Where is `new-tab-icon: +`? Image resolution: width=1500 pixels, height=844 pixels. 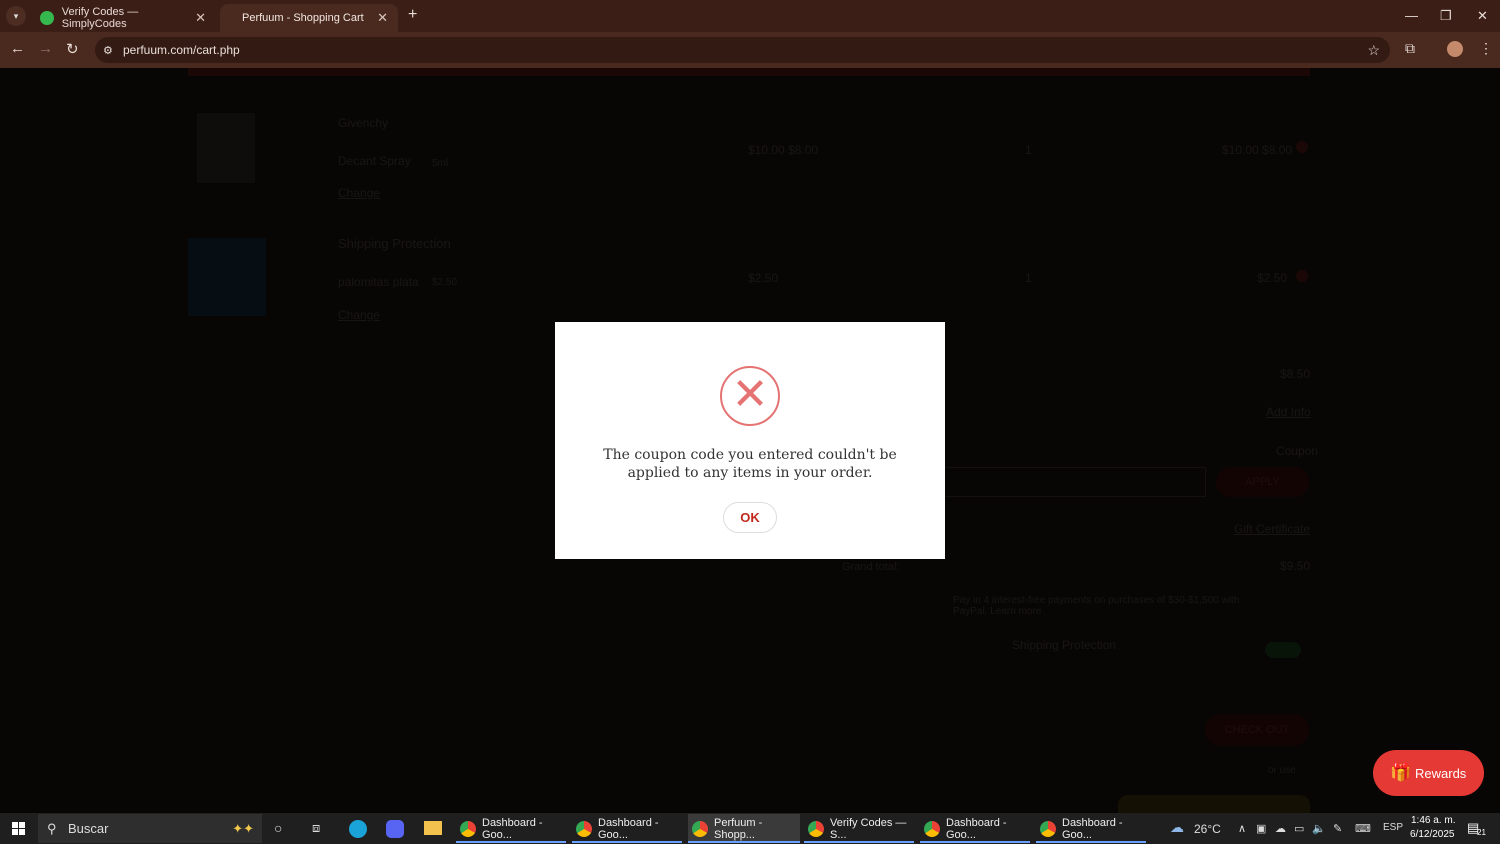 new-tab-icon: + is located at coordinates (412, 15).